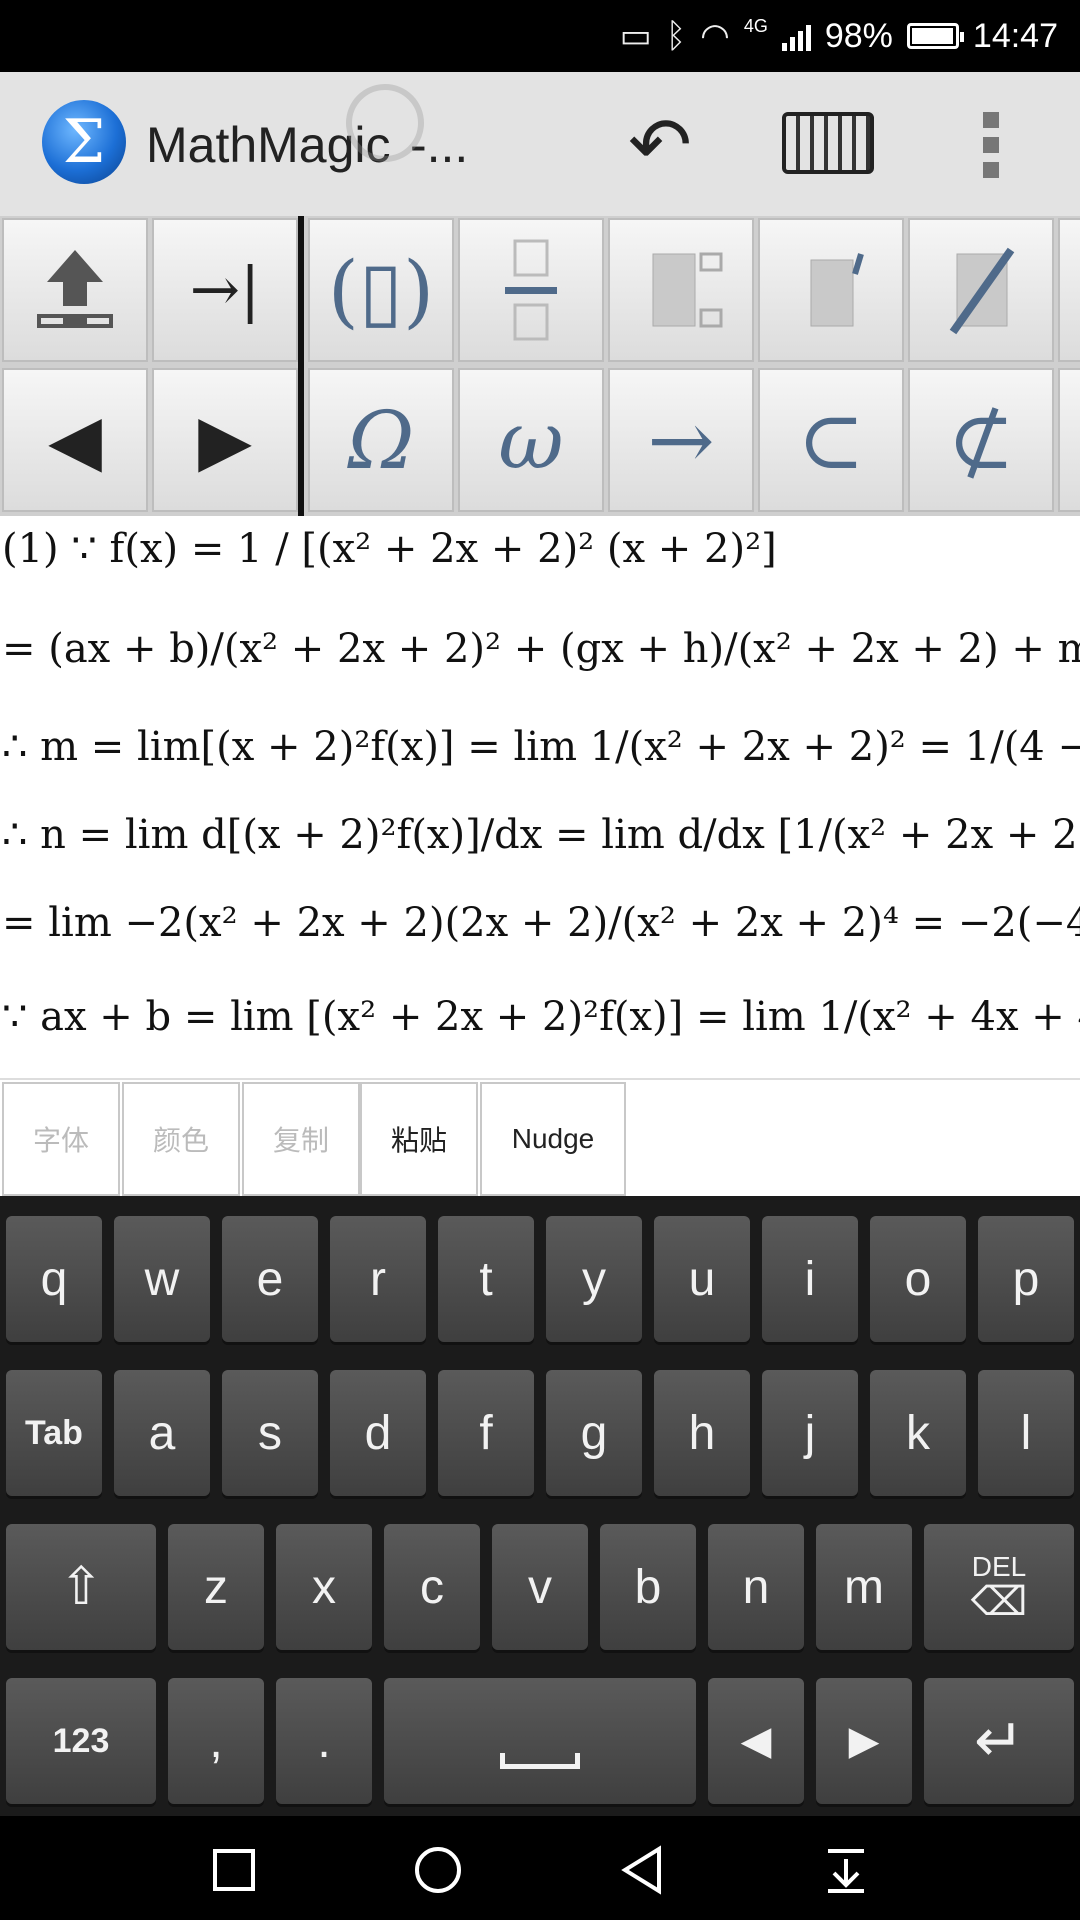 The height and width of the screenshot is (1920, 1080). Describe the element at coordinates (1069, 290) in the screenshot. I see `palette-more-cell` at that location.